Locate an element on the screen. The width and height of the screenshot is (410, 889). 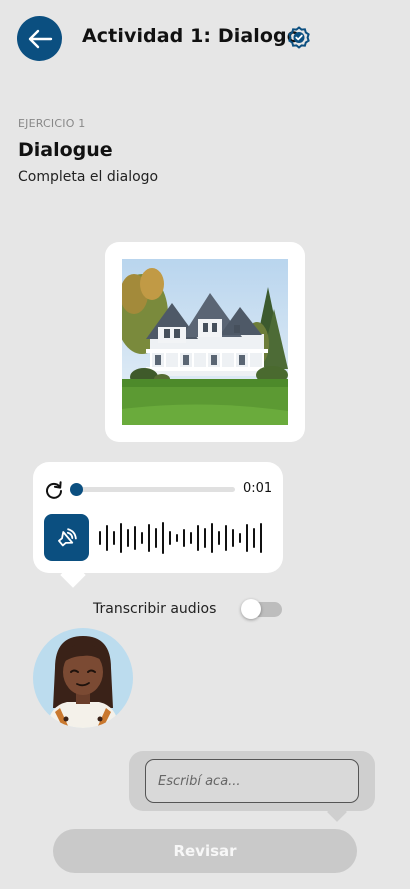
exercise-number: EJERCICIO 1 is located at coordinates (52, 123).